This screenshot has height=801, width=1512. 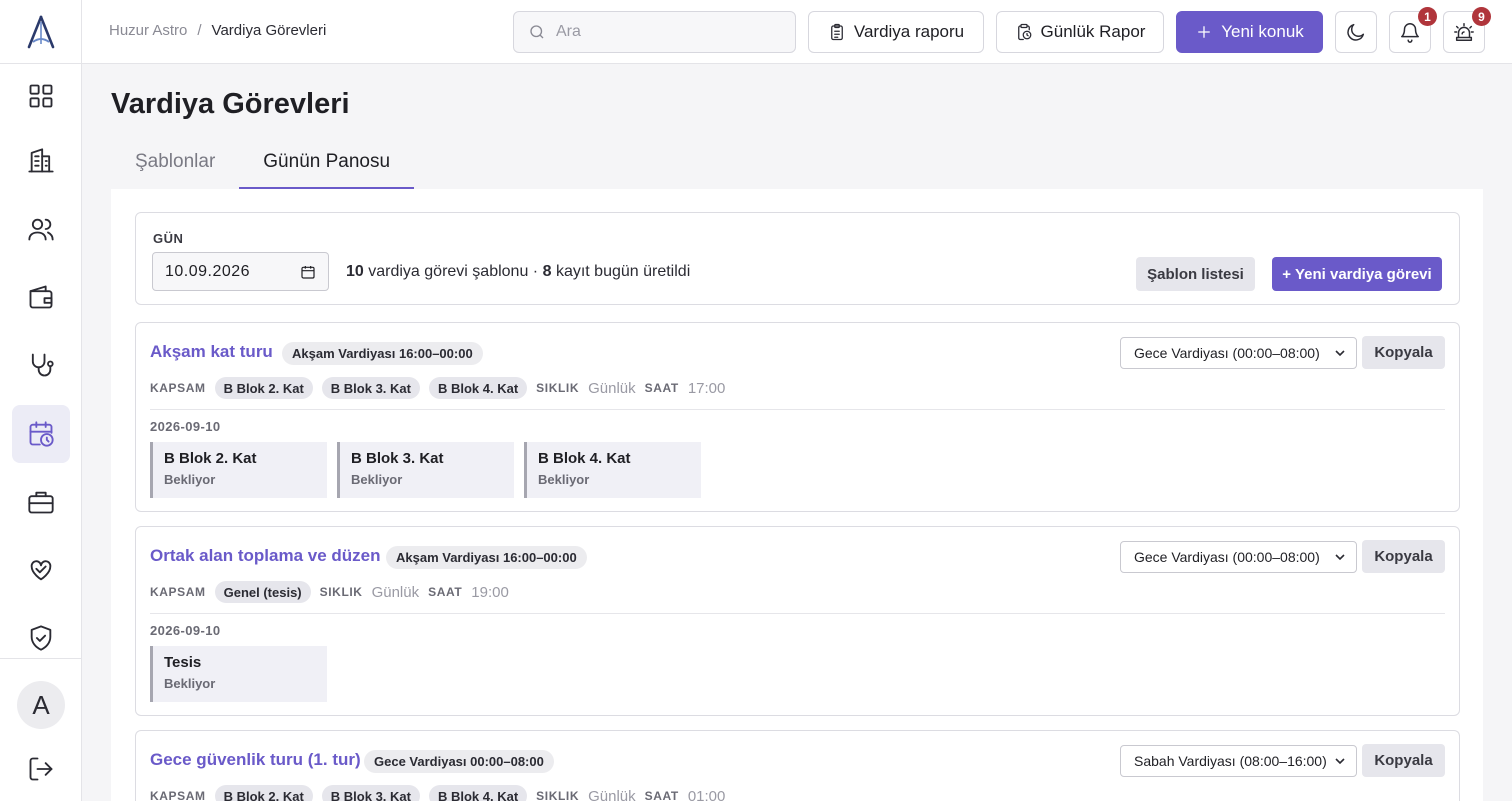 I want to click on notifications-button: 1, so click(x=1413, y=30).